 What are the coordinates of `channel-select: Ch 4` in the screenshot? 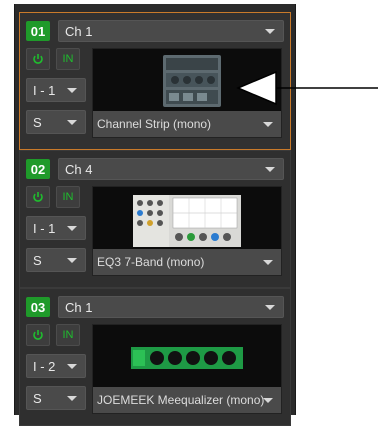 It's located at (171, 169).